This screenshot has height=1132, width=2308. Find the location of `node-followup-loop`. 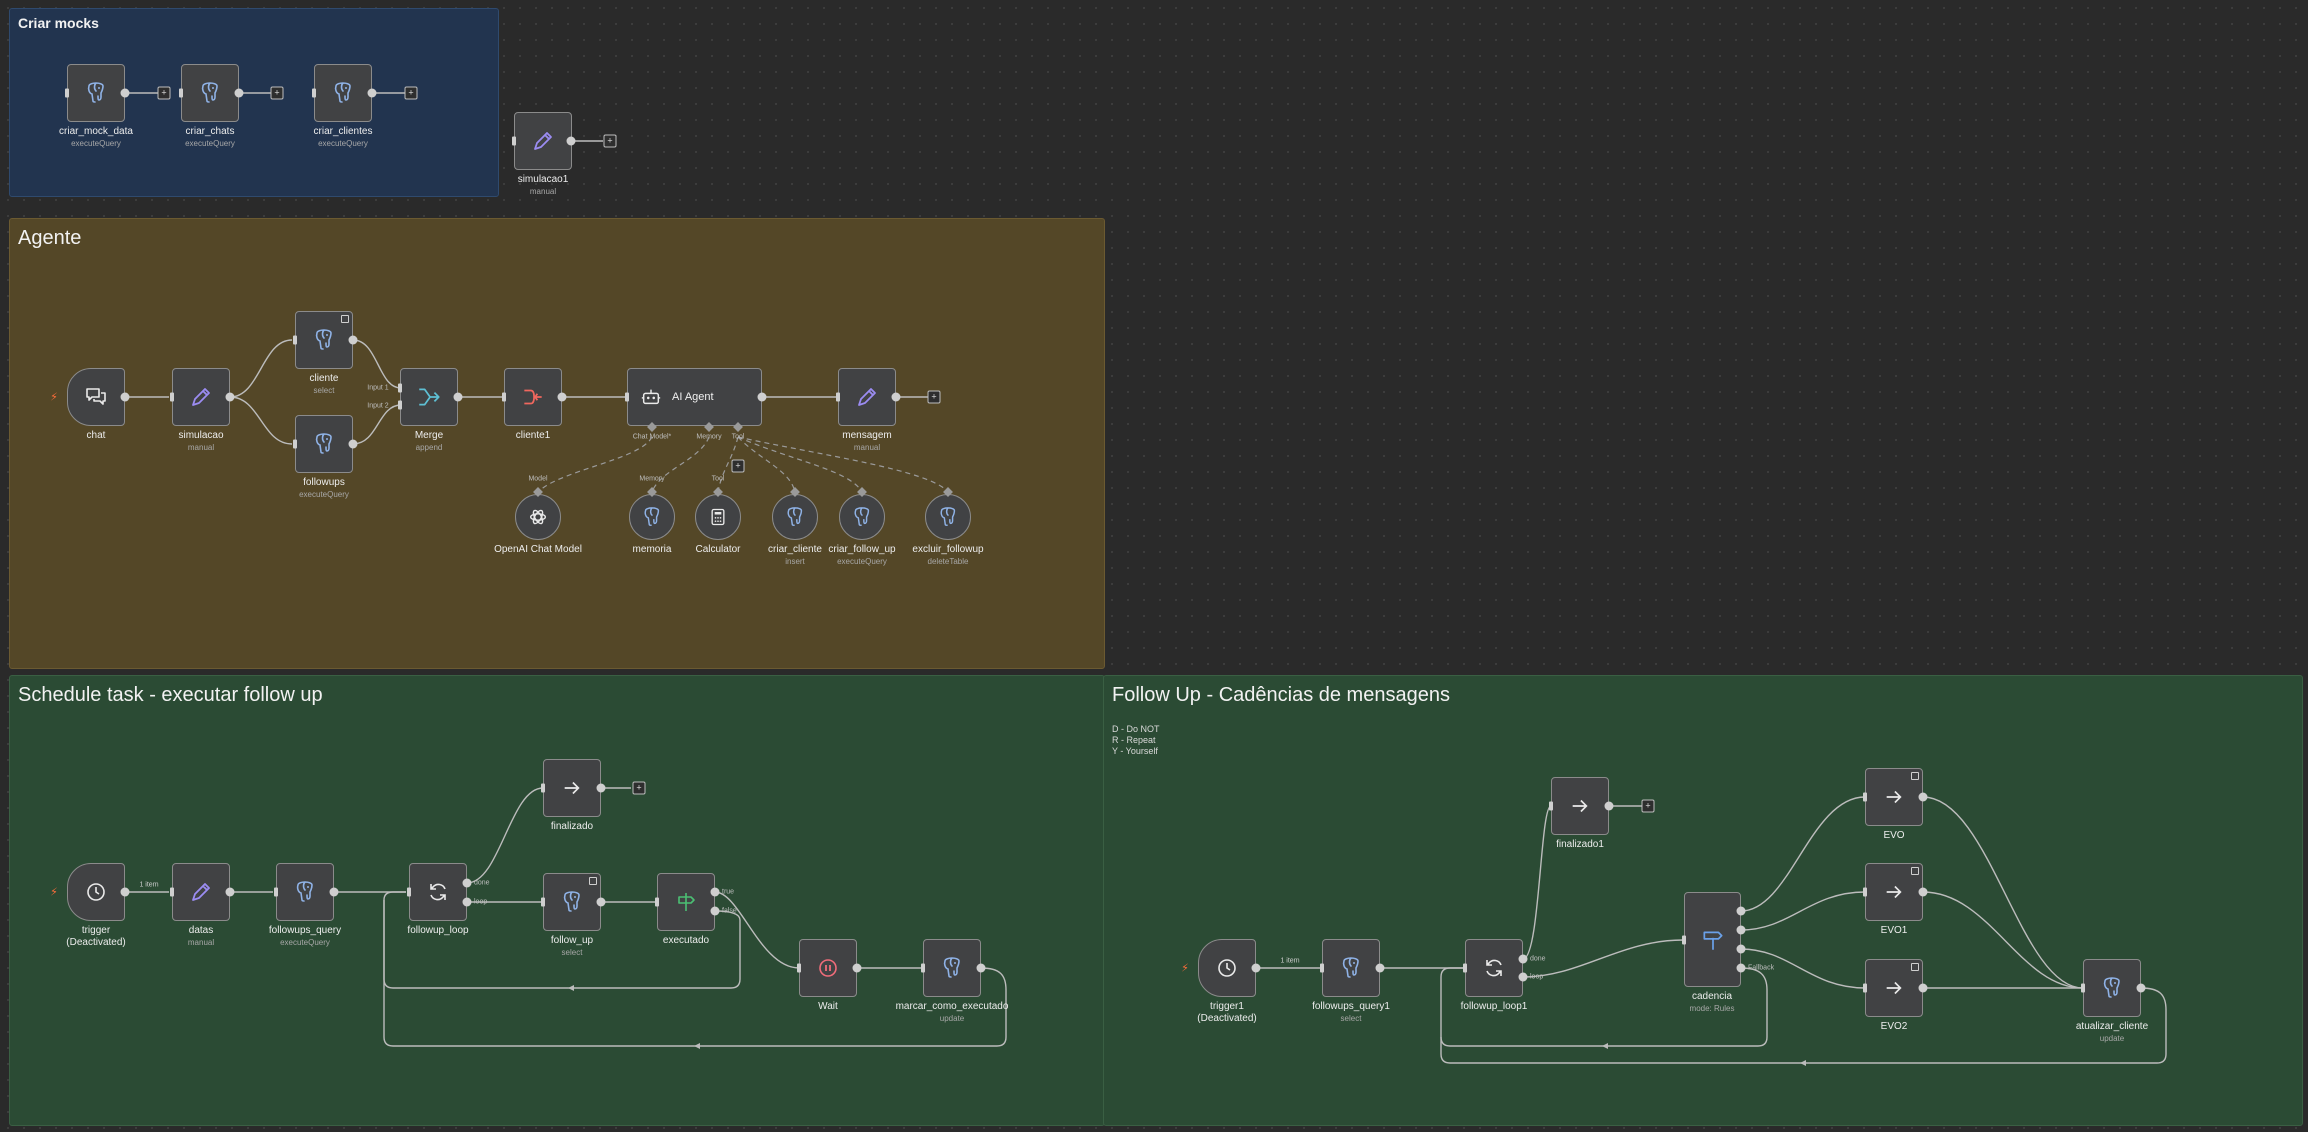

node-followup-loop is located at coordinates (438, 892).